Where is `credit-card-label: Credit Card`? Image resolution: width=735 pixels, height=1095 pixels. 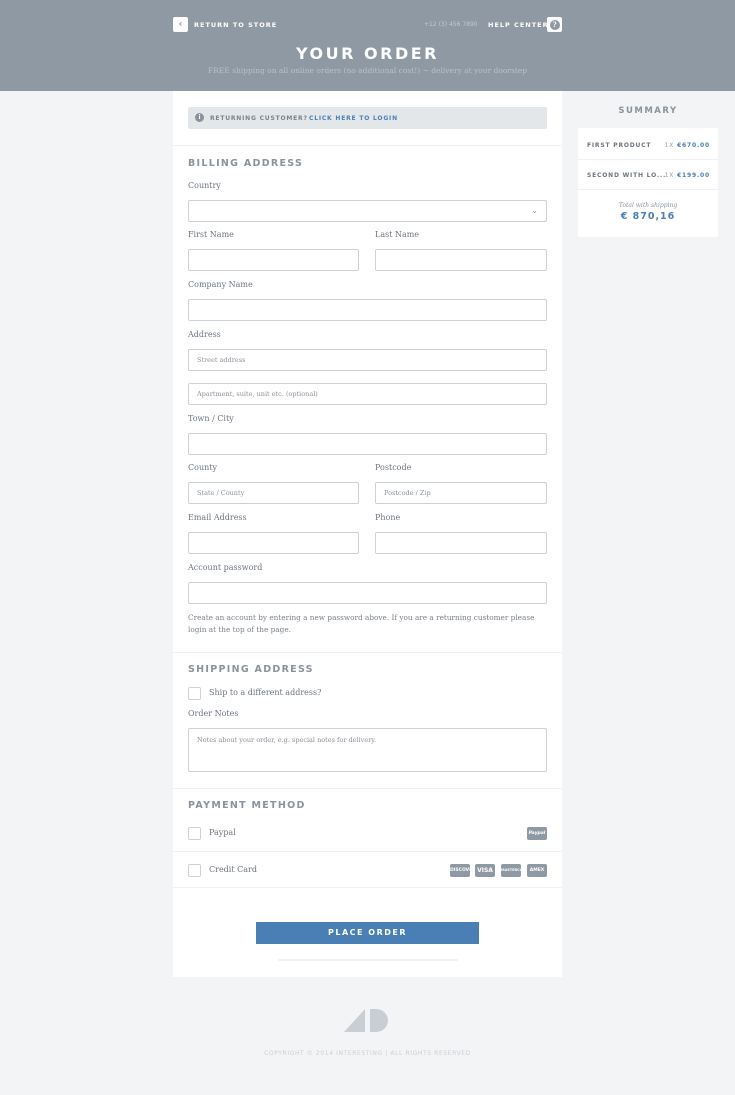 credit-card-label: Credit Card is located at coordinates (233, 869).